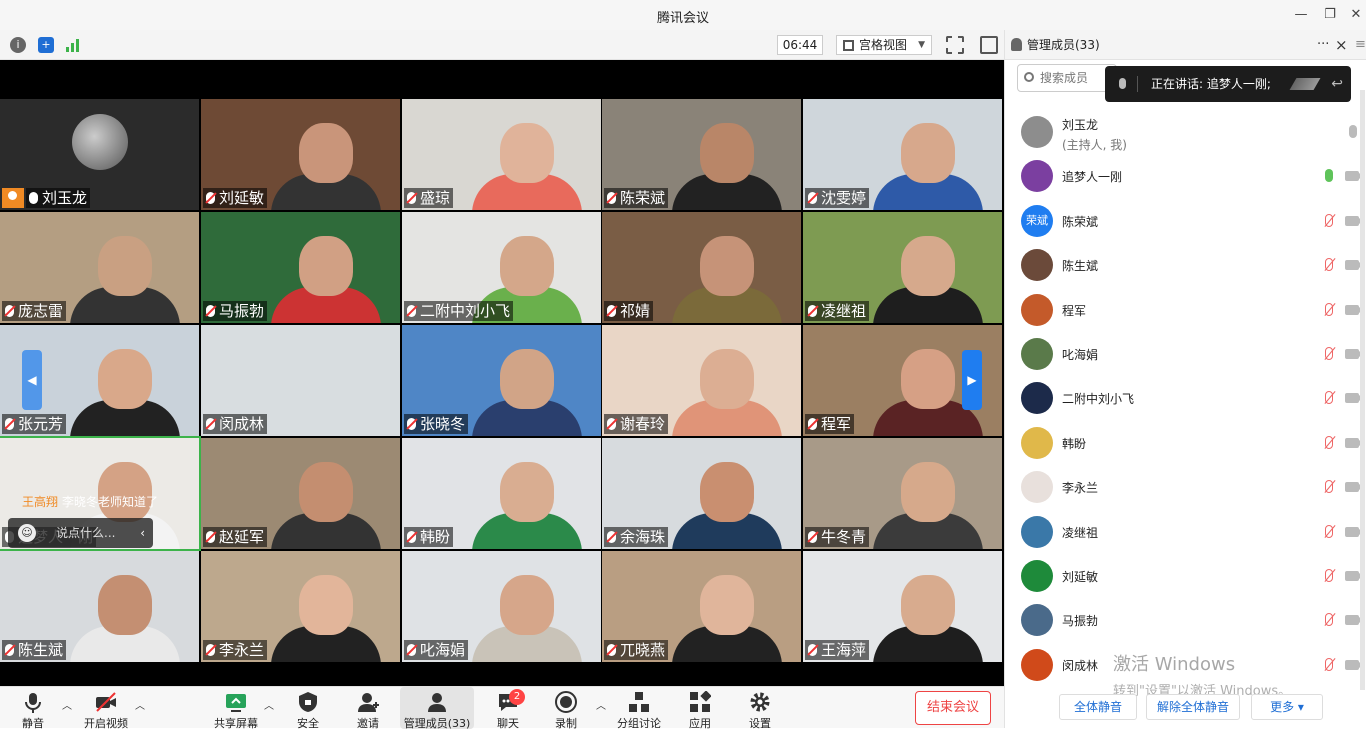  Describe the element at coordinates (300, 493) in the screenshot. I see `video-tile: 赵延军` at that location.